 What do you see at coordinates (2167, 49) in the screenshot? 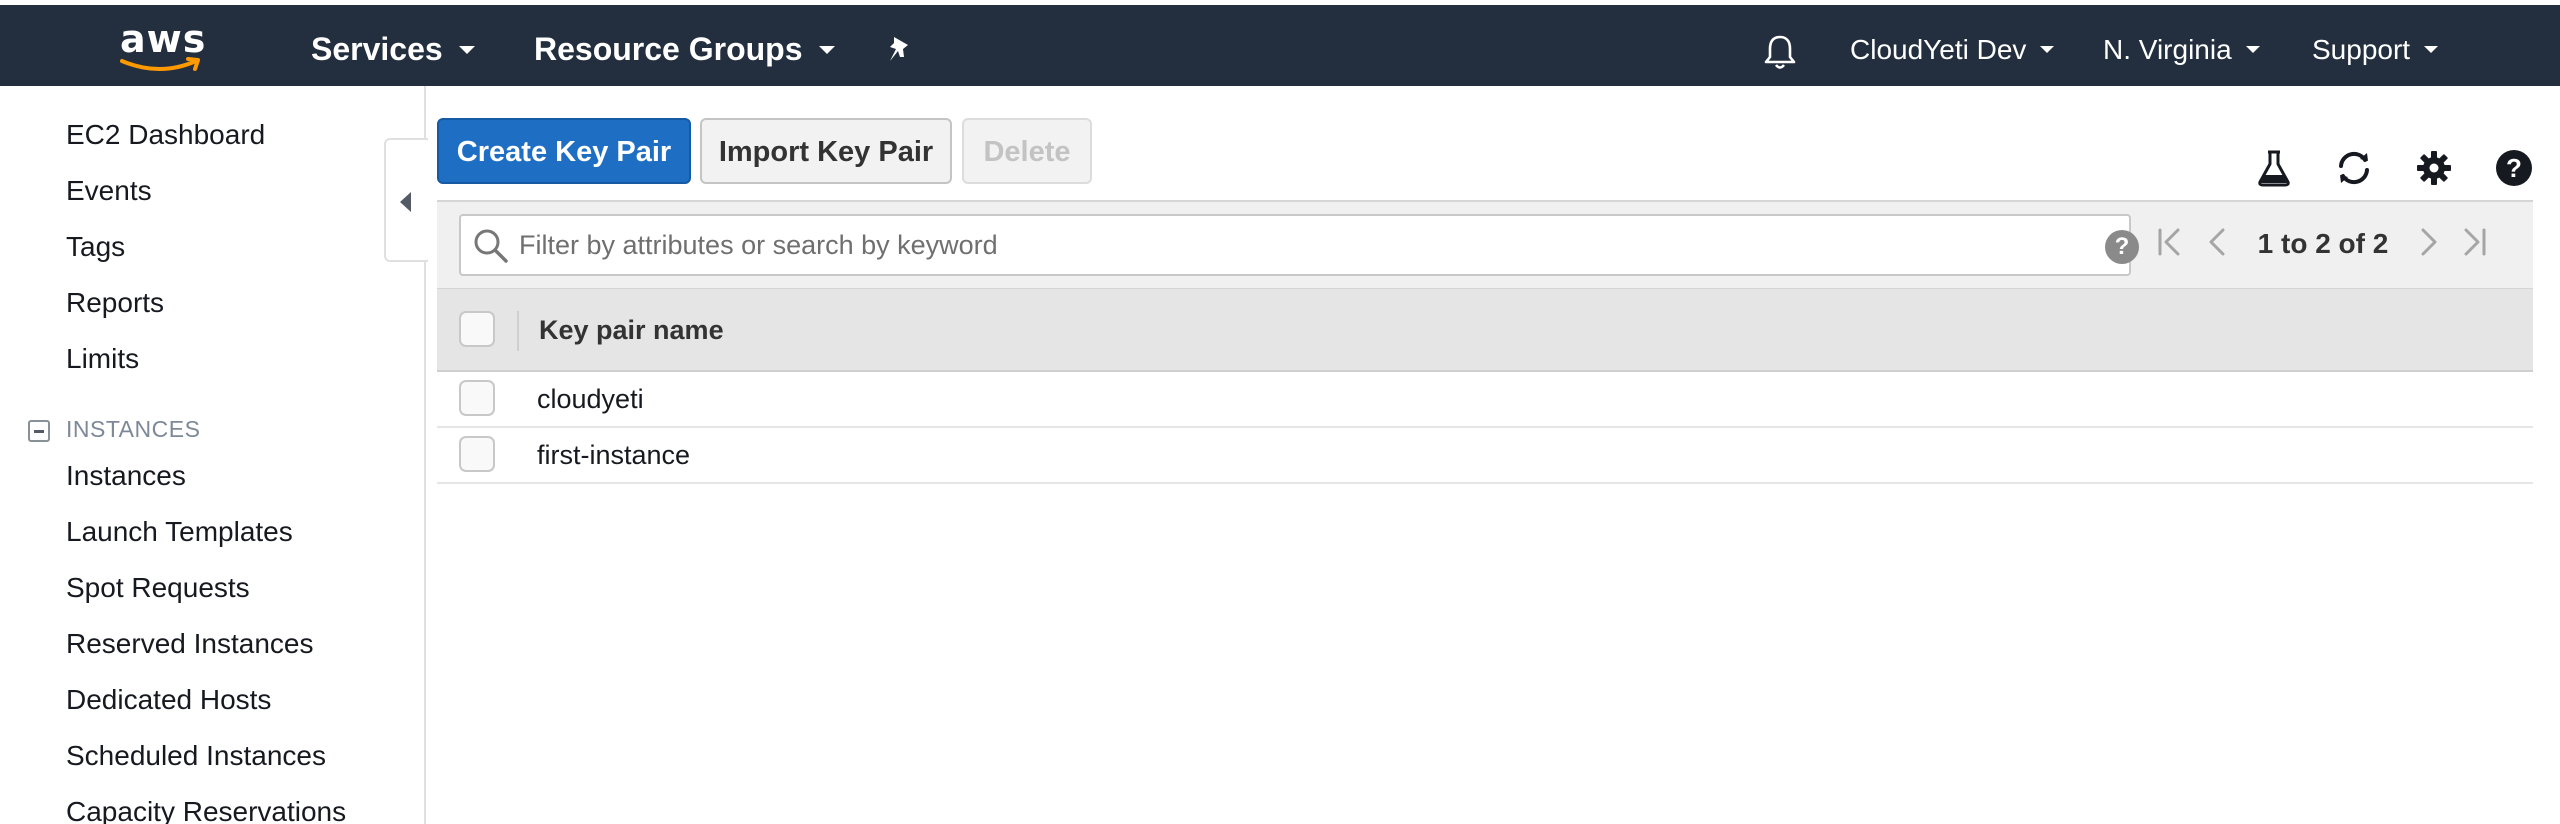
I see `region-label: N. Virginia` at bounding box center [2167, 49].